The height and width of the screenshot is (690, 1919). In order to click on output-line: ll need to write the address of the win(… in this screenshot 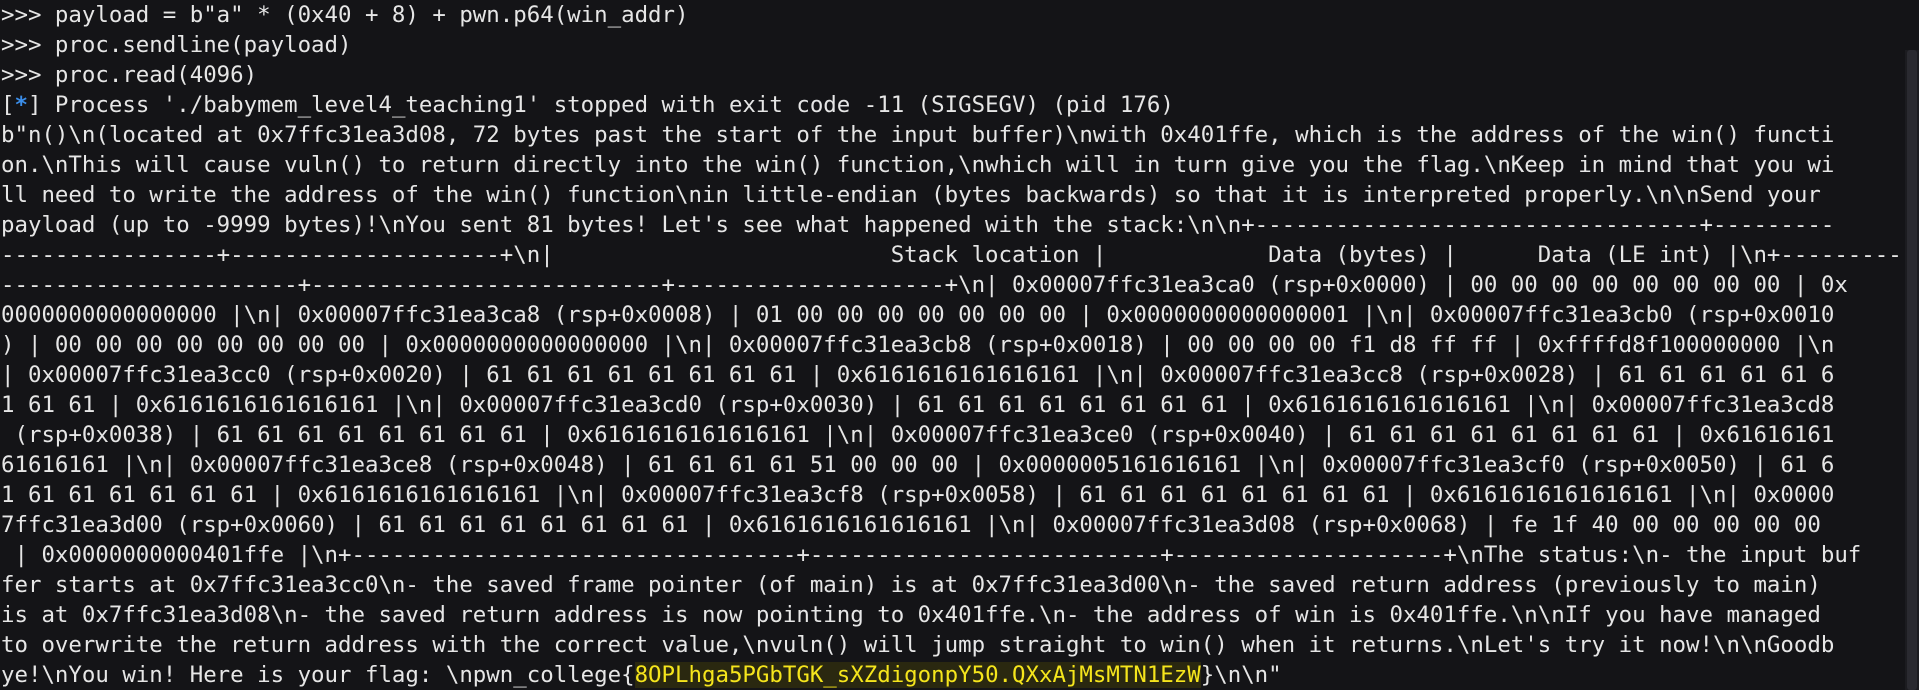, I will do `click(911, 195)`.